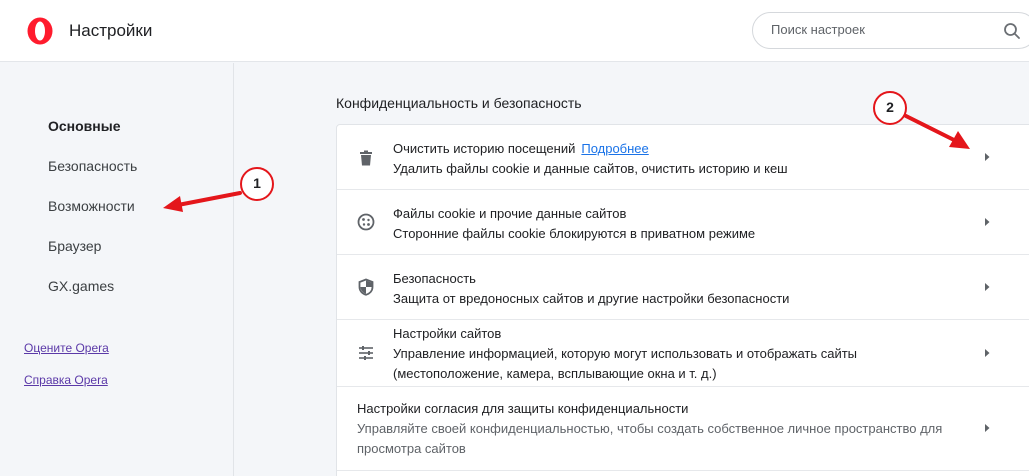  I want to click on search-input, so click(881, 29).